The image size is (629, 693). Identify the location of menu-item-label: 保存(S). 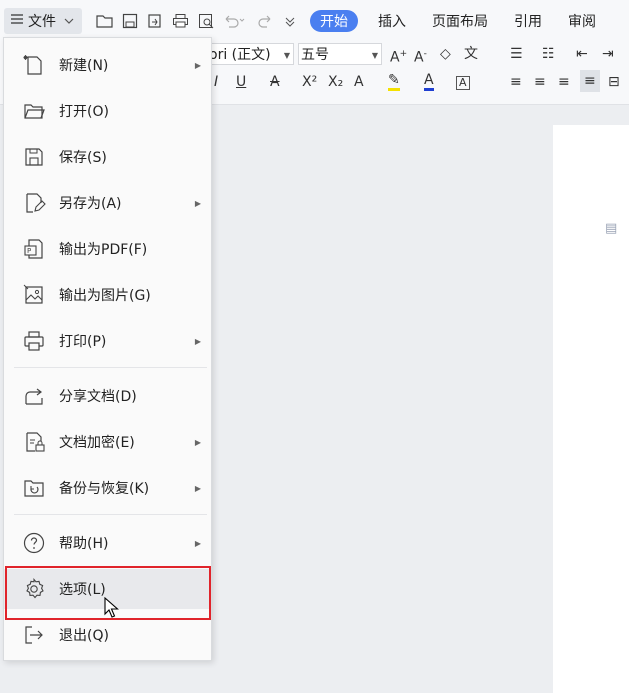
(83, 158).